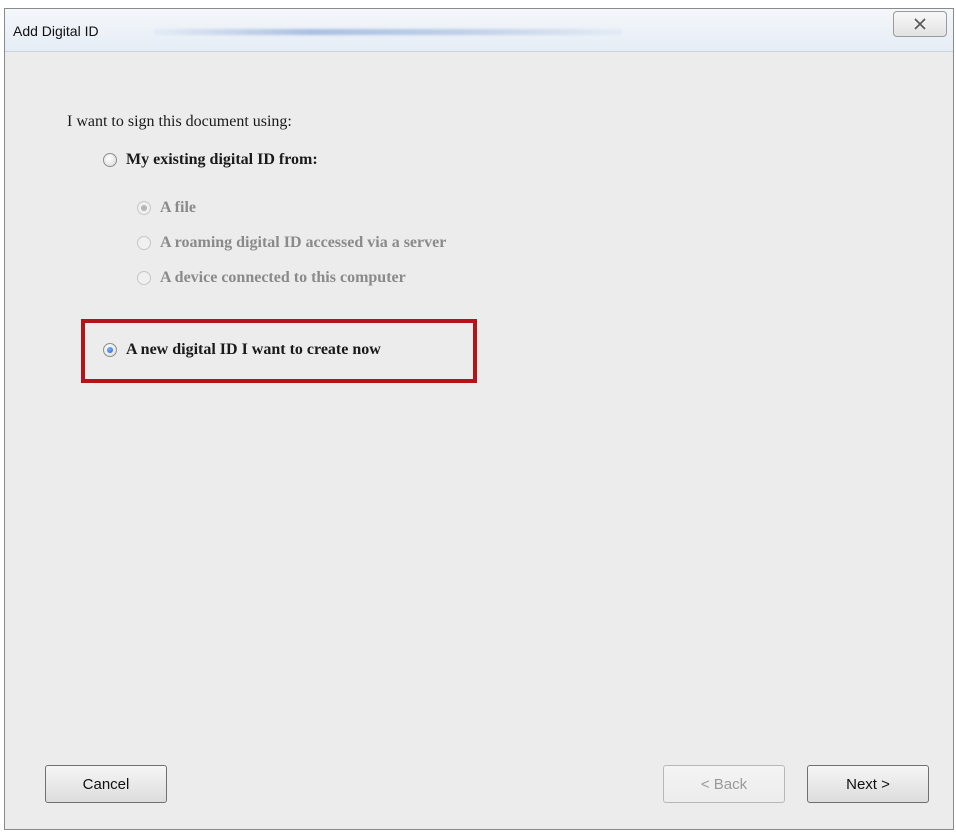  What do you see at coordinates (56, 31) in the screenshot?
I see `dialog-title: Add Digital ID` at bounding box center [56, 31].